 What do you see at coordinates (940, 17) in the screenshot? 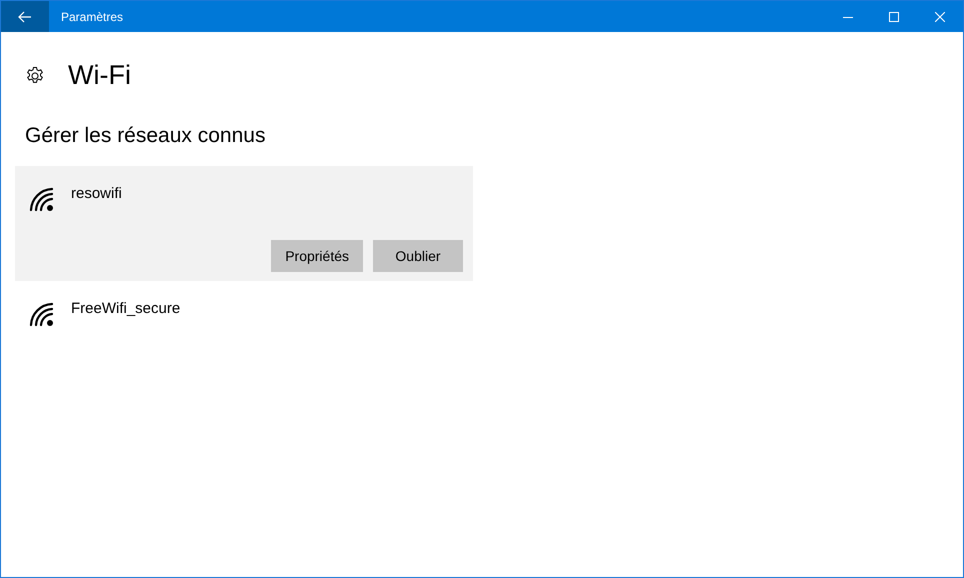
I see `close-icon` at bounding box center [940, 17].